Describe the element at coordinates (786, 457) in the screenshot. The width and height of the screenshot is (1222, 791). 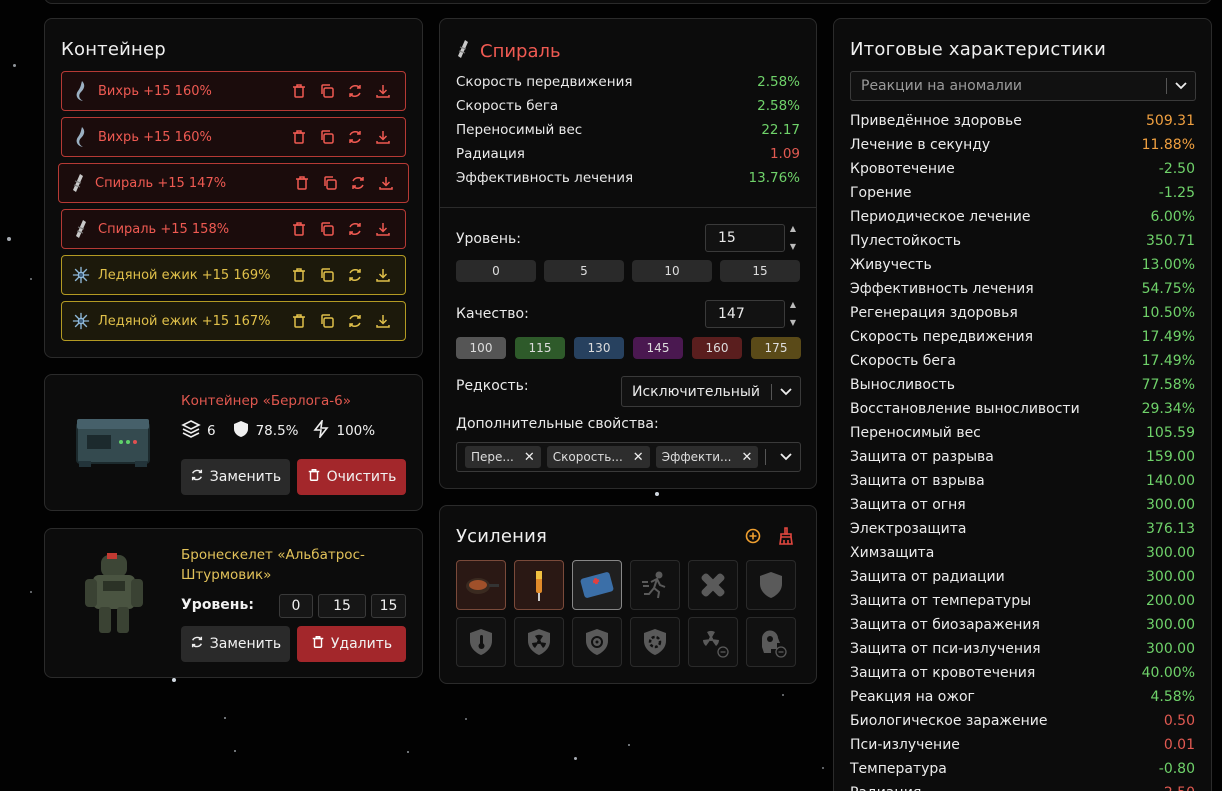
I see `chevron-down-icon` at that location.